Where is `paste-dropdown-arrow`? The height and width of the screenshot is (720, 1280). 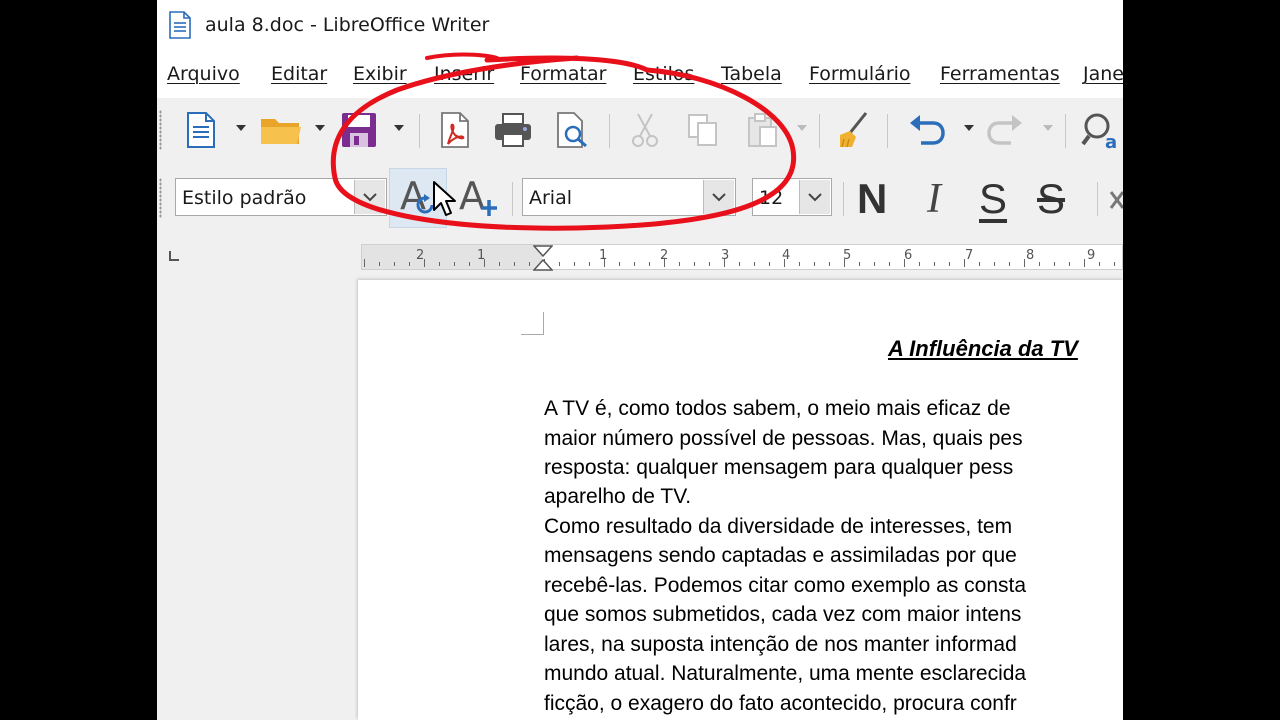
paste-dropdown-arrow is located at coordinates (802, 128).